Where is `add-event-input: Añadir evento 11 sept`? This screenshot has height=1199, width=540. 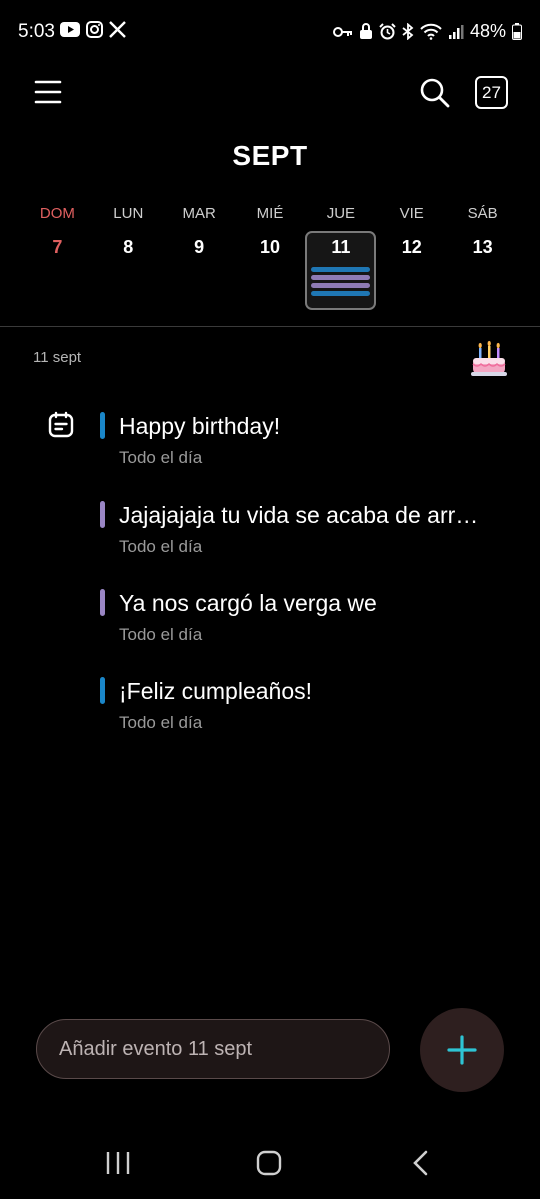
add-event-input: Añadir evento 11 sept is located at coordinates (213, 1049).